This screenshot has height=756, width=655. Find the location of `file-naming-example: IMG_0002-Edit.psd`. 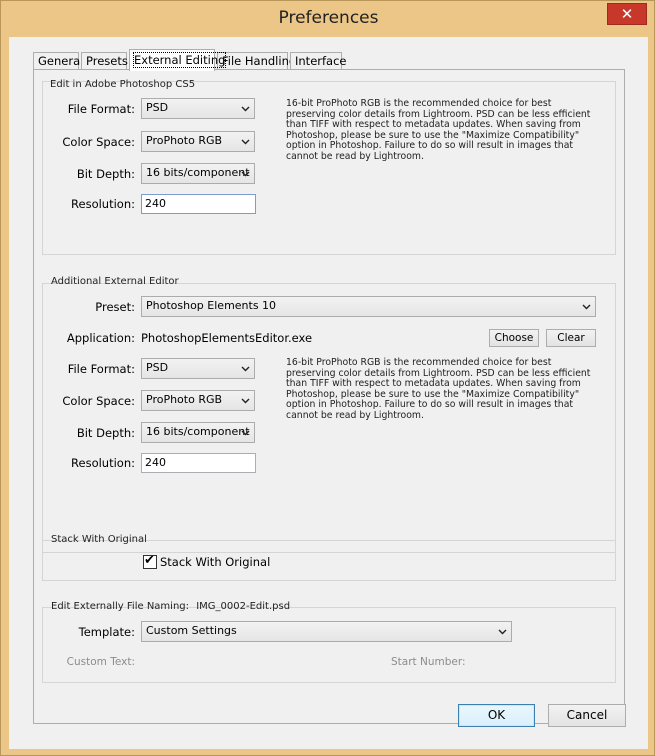

file-naming-example: IMG_0002-Edit.psd is located at coordinates (243, 606).